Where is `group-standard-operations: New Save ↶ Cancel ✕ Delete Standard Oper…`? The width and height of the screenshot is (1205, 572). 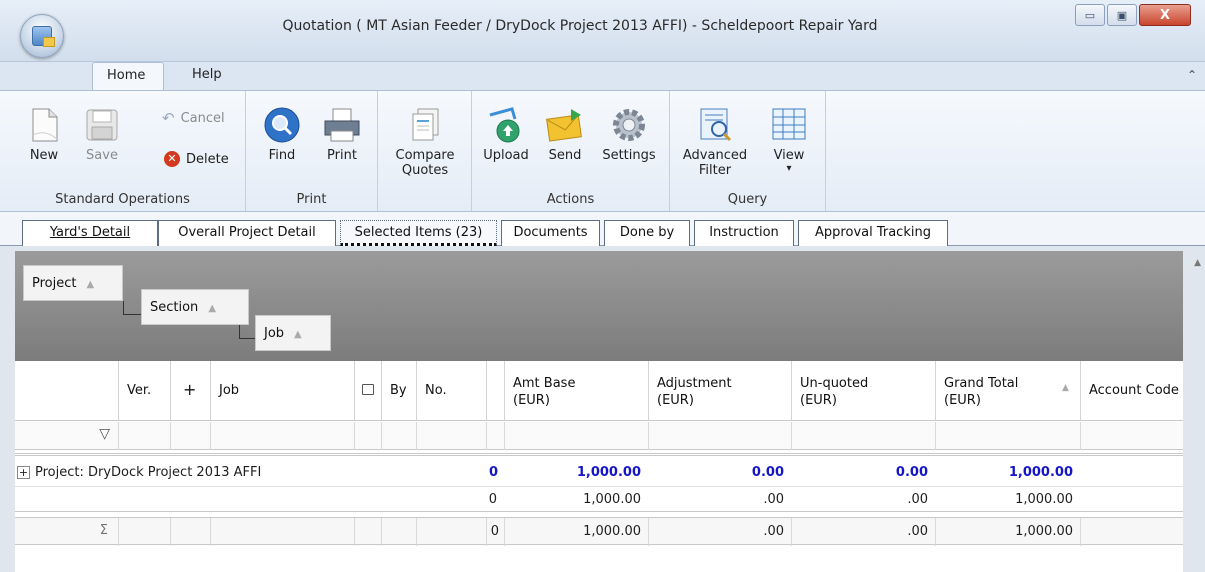
group-standard-operations: New Save ↶ Cancel ✕ Delete Standard Oper… is located at coordinates (123, 151).